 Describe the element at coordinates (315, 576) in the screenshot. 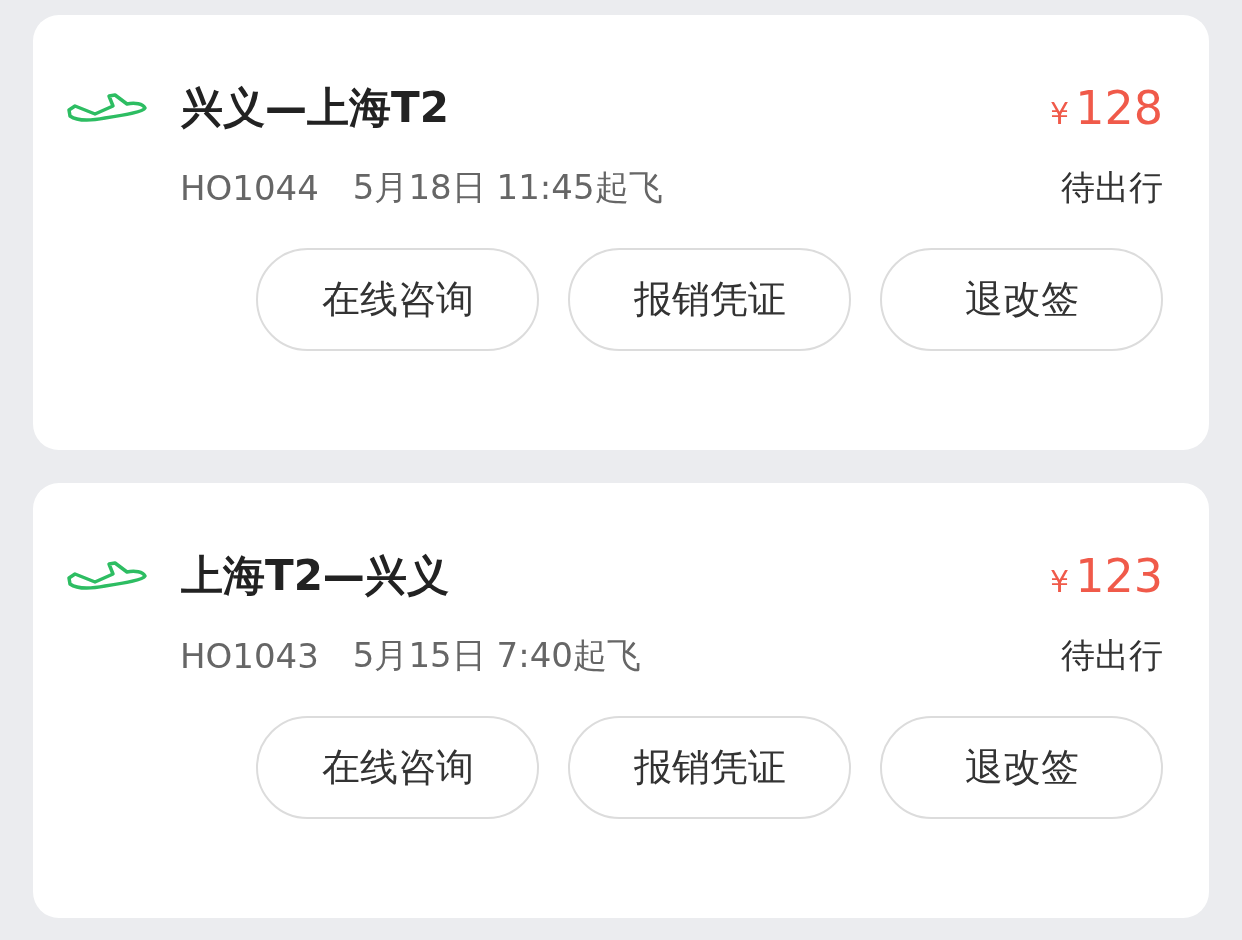

I see `route-title: 上海T2—兴义` at that location.